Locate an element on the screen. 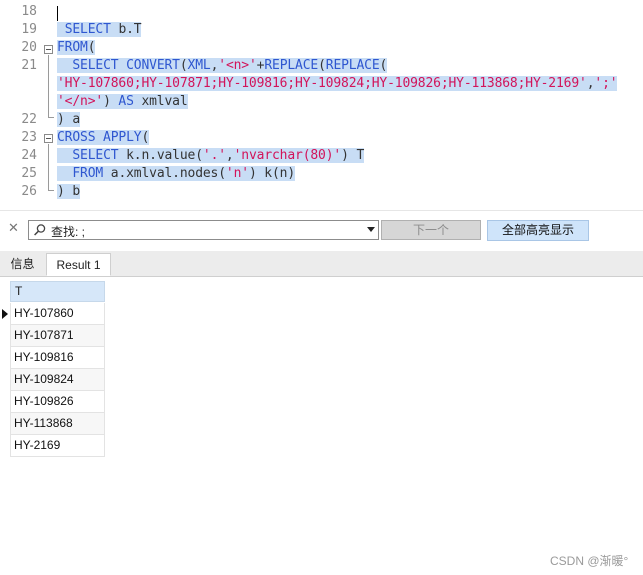 The image size is (643, 575). search-icon is located at coordinates (40, 230).